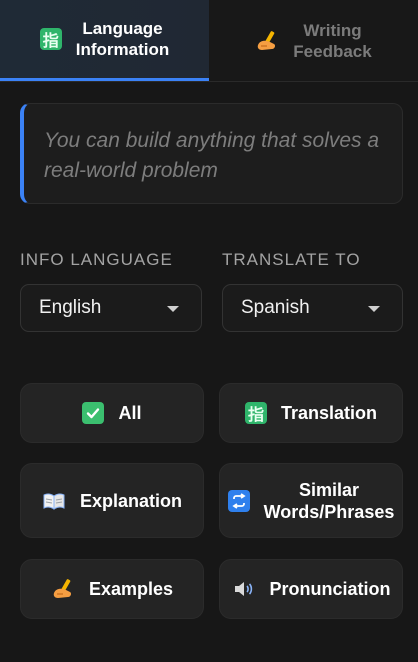  I want to click on category-label: Pronunciation, so click(330, 589).